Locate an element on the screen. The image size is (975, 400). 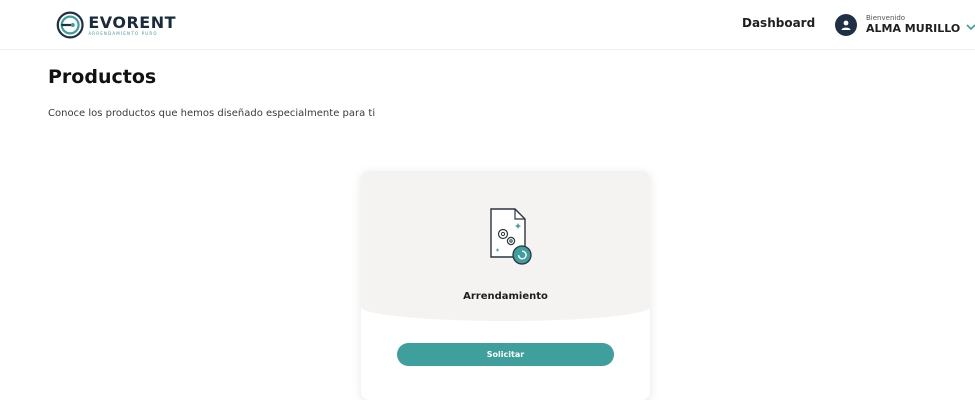
solicitar-button: Solicitar is located at coordinates (505, 354).